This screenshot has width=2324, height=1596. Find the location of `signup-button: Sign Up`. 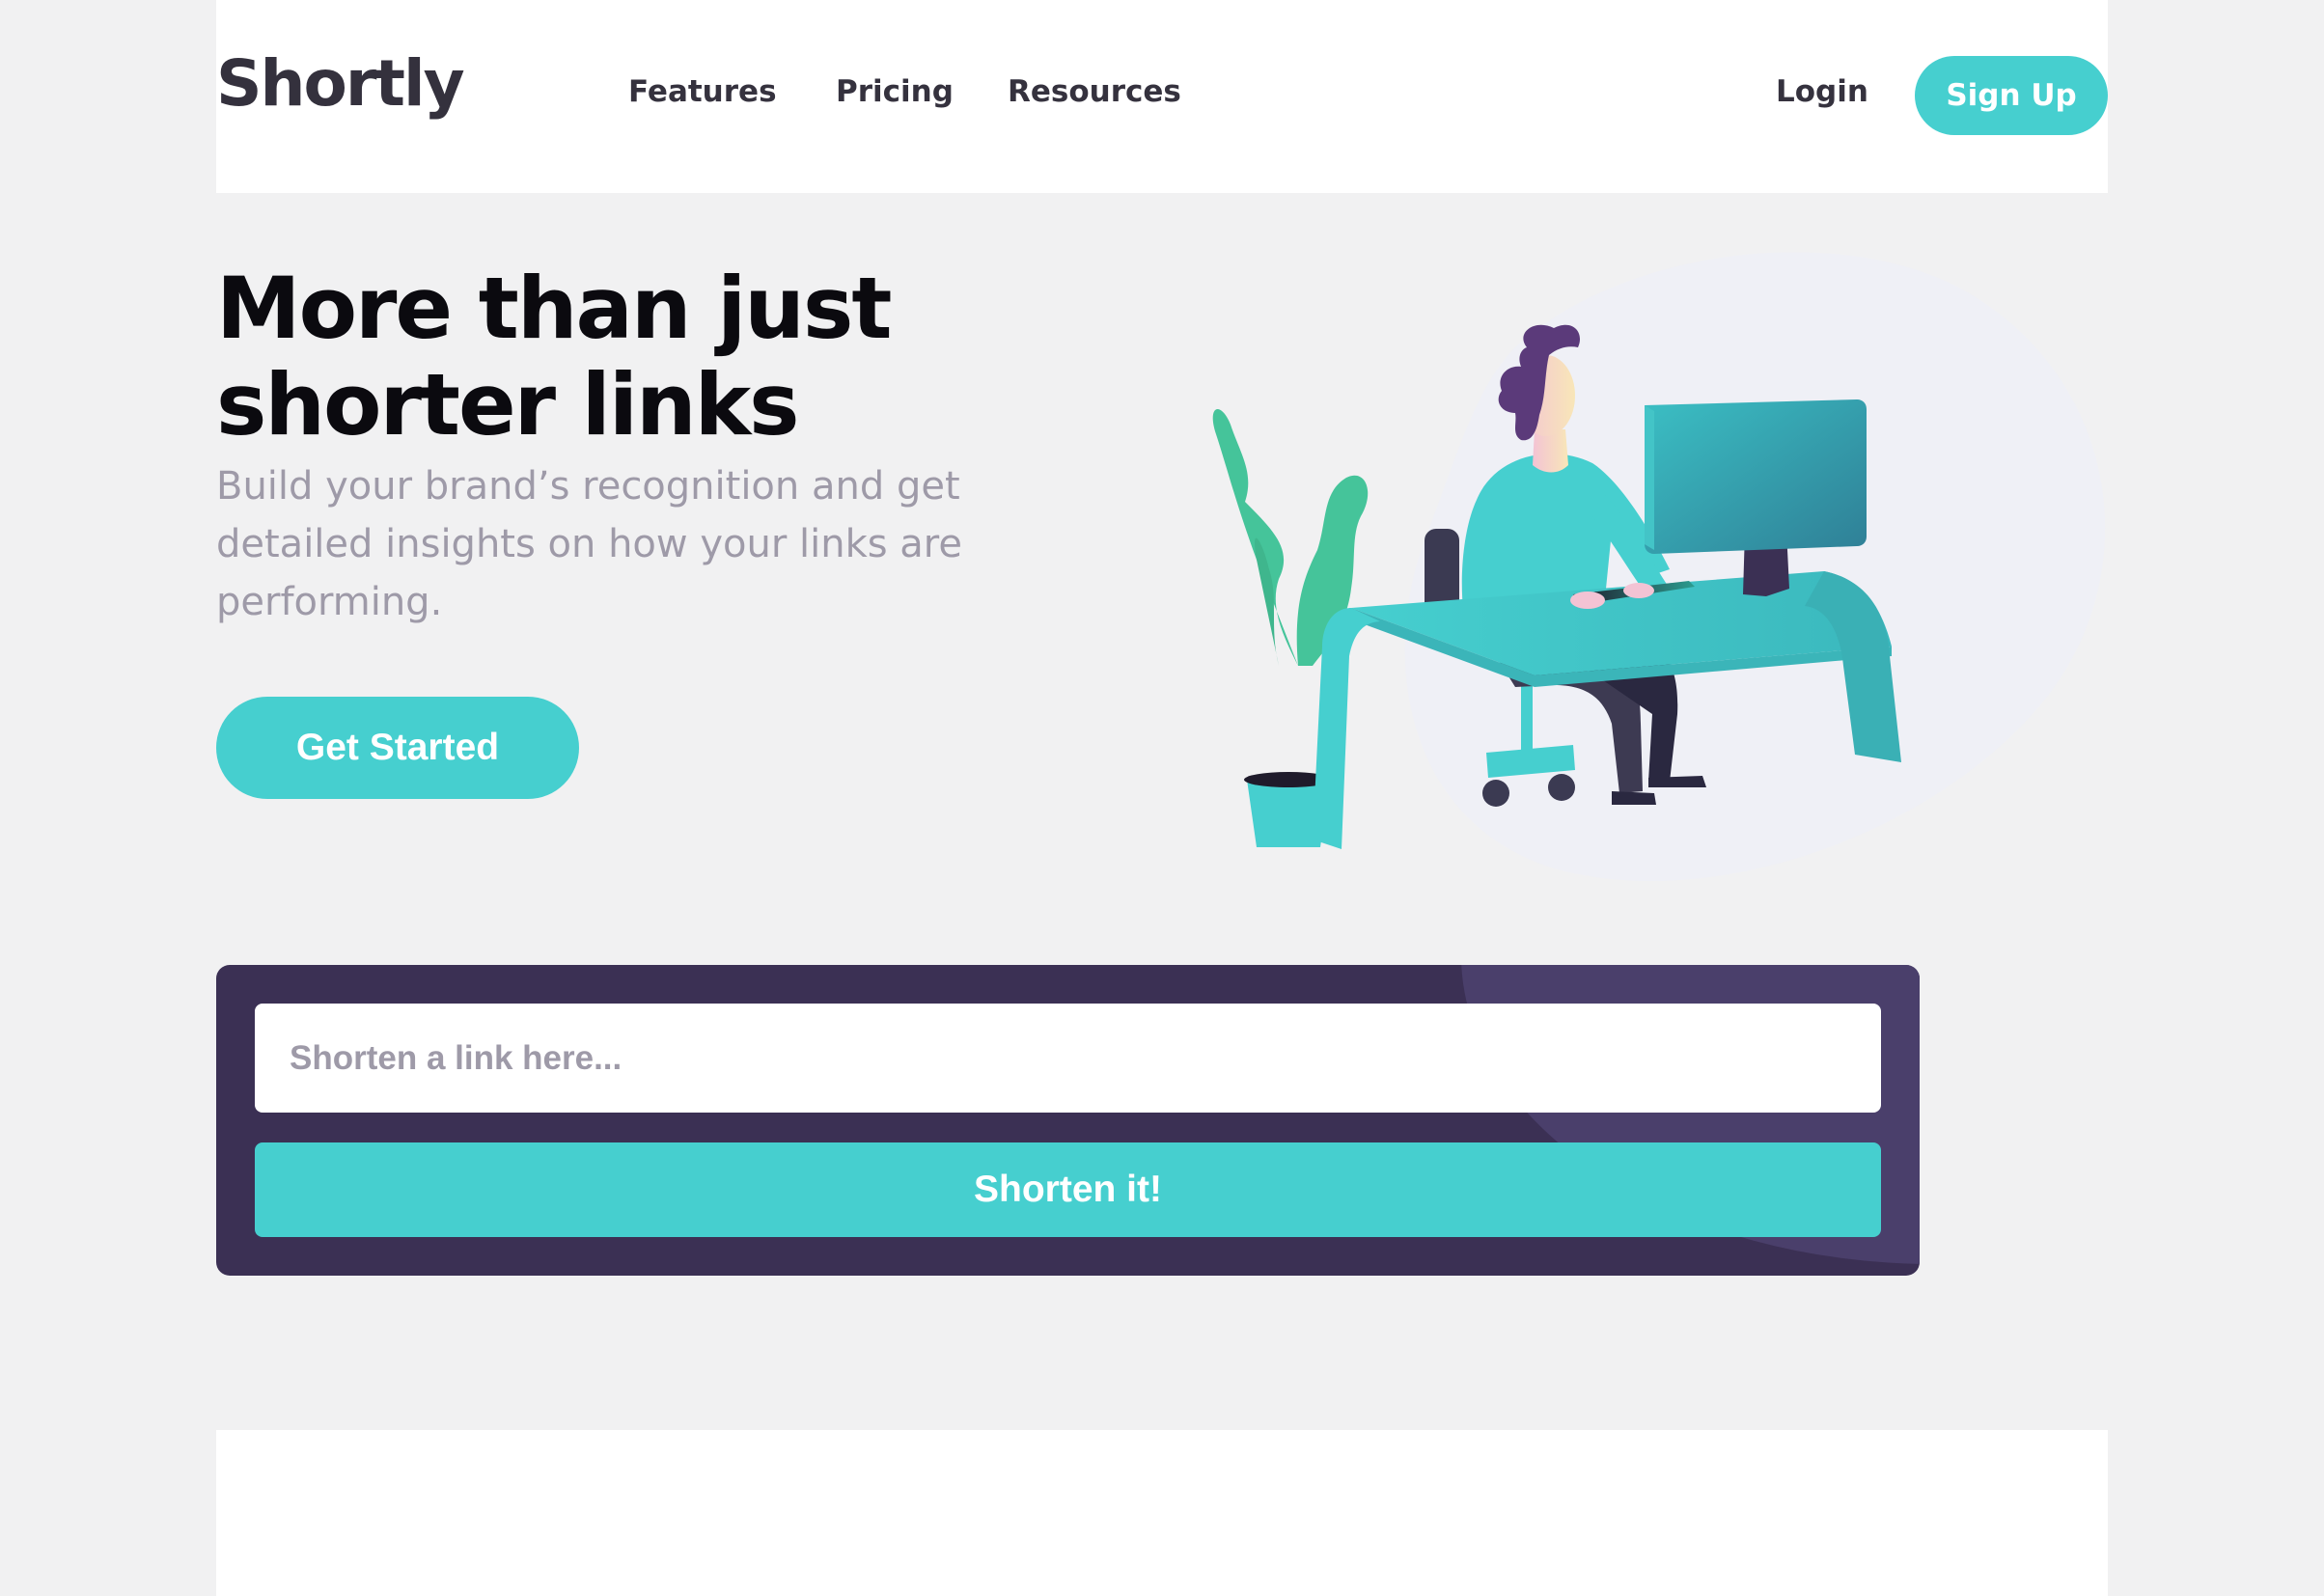

signup-button: Sign Up is located at coordinates (2012, 95).